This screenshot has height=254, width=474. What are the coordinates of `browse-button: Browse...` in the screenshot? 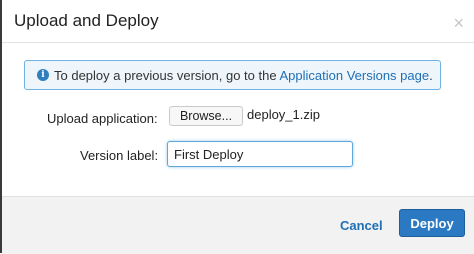 It's located at (206, 116).